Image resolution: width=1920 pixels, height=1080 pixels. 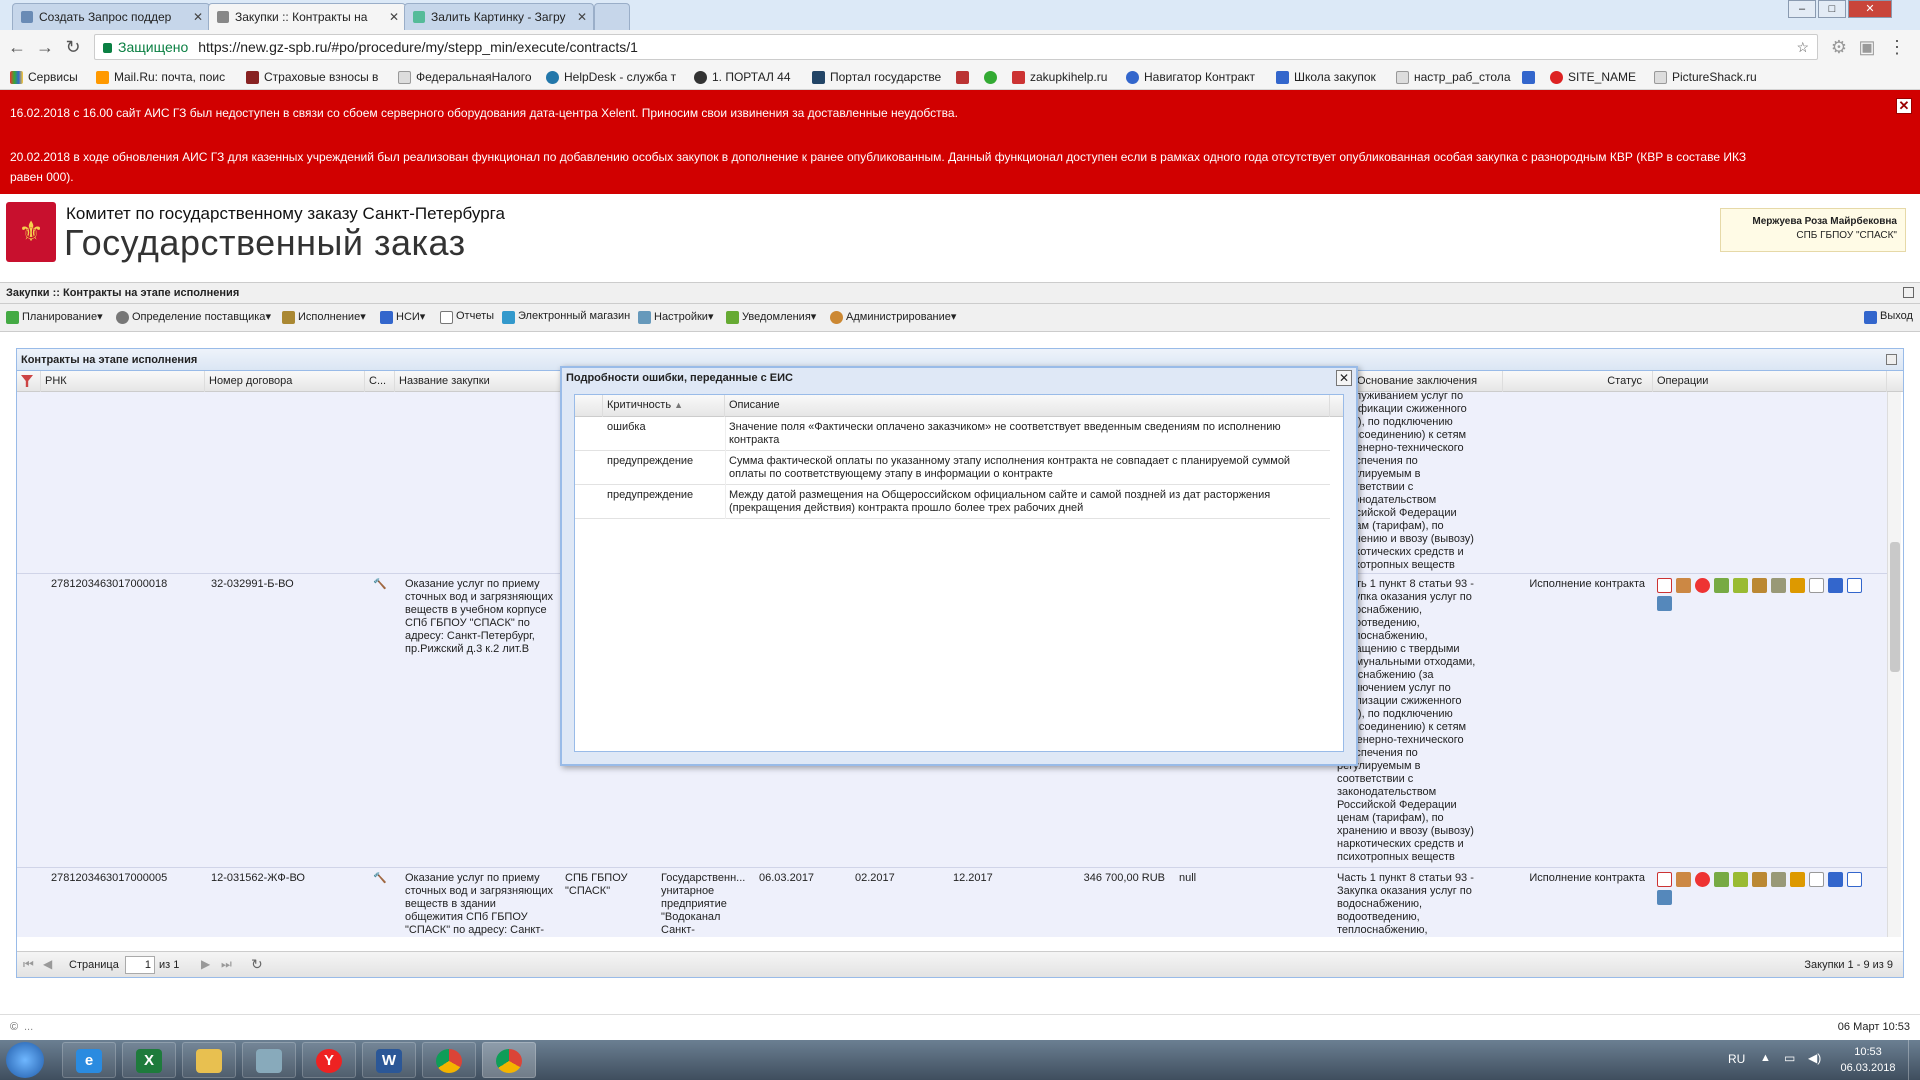 I want to click on filter-icon, so click(x=29, y=381).